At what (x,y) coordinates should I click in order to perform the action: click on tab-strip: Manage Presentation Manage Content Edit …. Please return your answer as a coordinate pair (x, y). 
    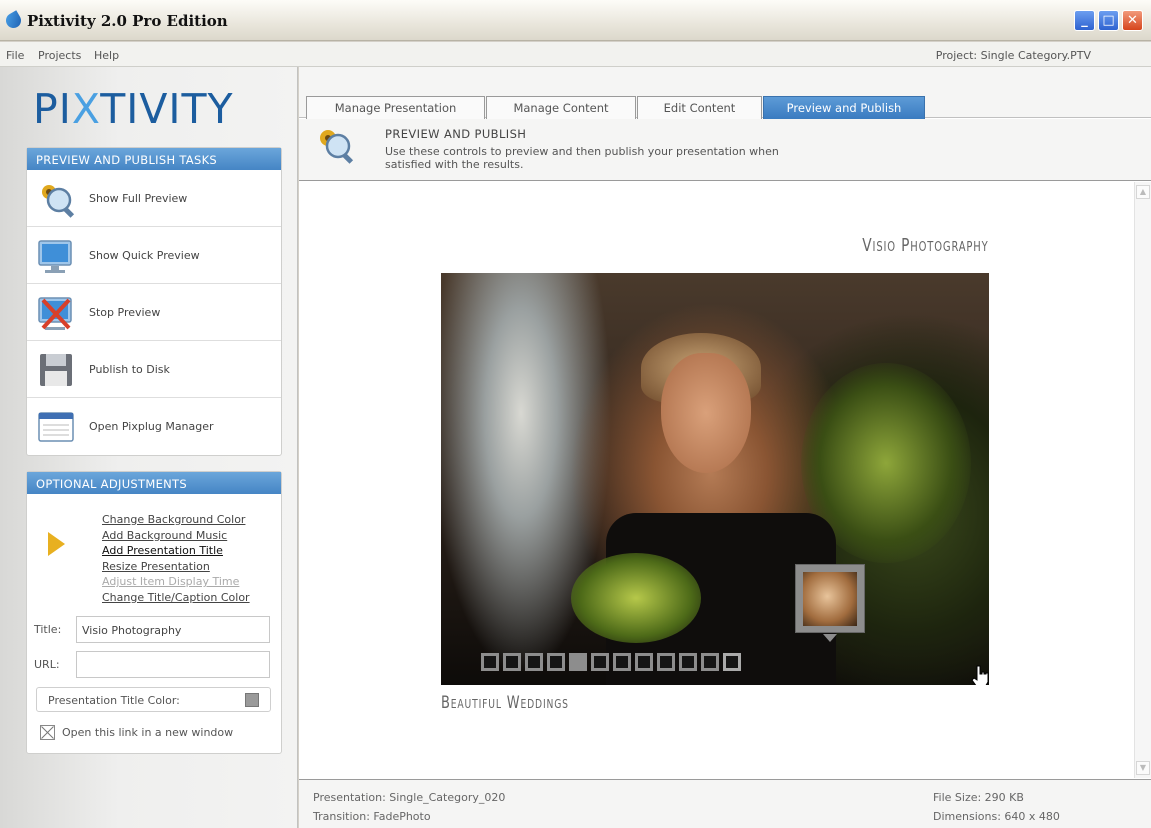
    Looking at the image, I should click on (725, 93).